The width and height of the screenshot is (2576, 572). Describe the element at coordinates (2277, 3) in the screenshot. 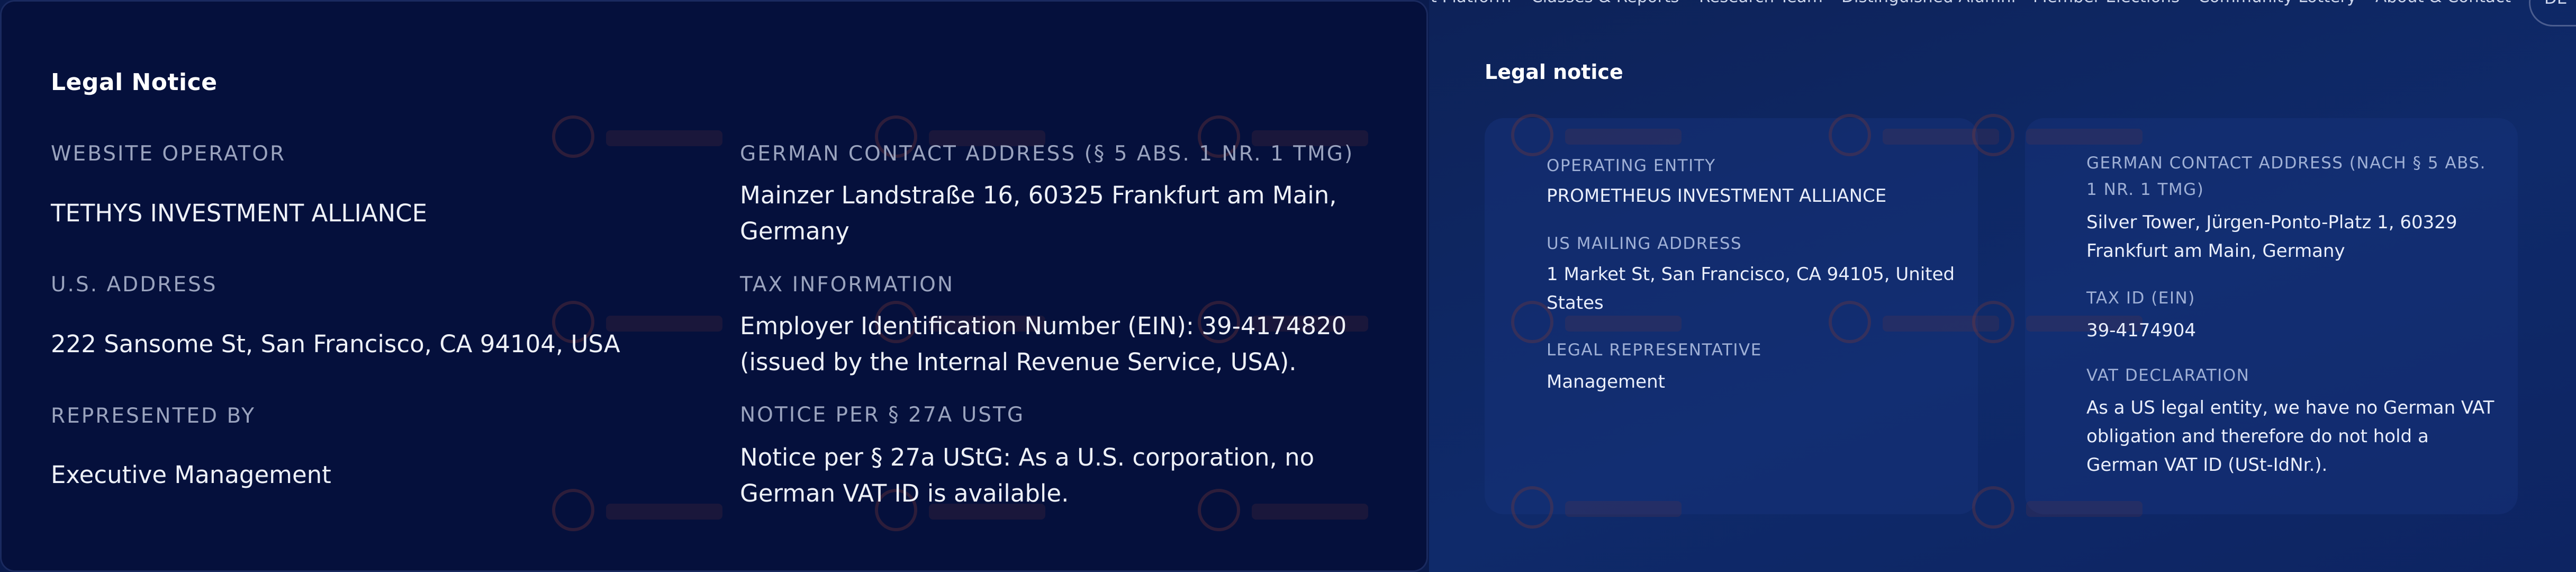

I see `nav-item-community-lottery: Community Lottery` at that location.